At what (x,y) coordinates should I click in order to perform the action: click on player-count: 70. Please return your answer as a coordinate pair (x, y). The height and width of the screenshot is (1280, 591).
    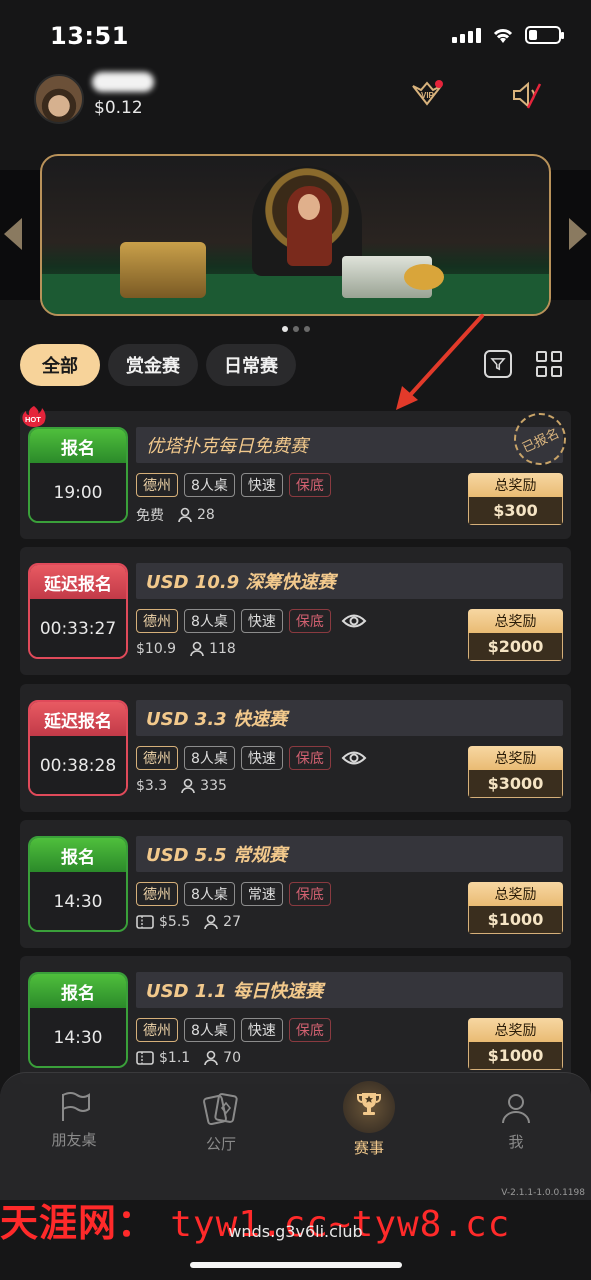
    Looking at the image, I should click on (232, 1058).